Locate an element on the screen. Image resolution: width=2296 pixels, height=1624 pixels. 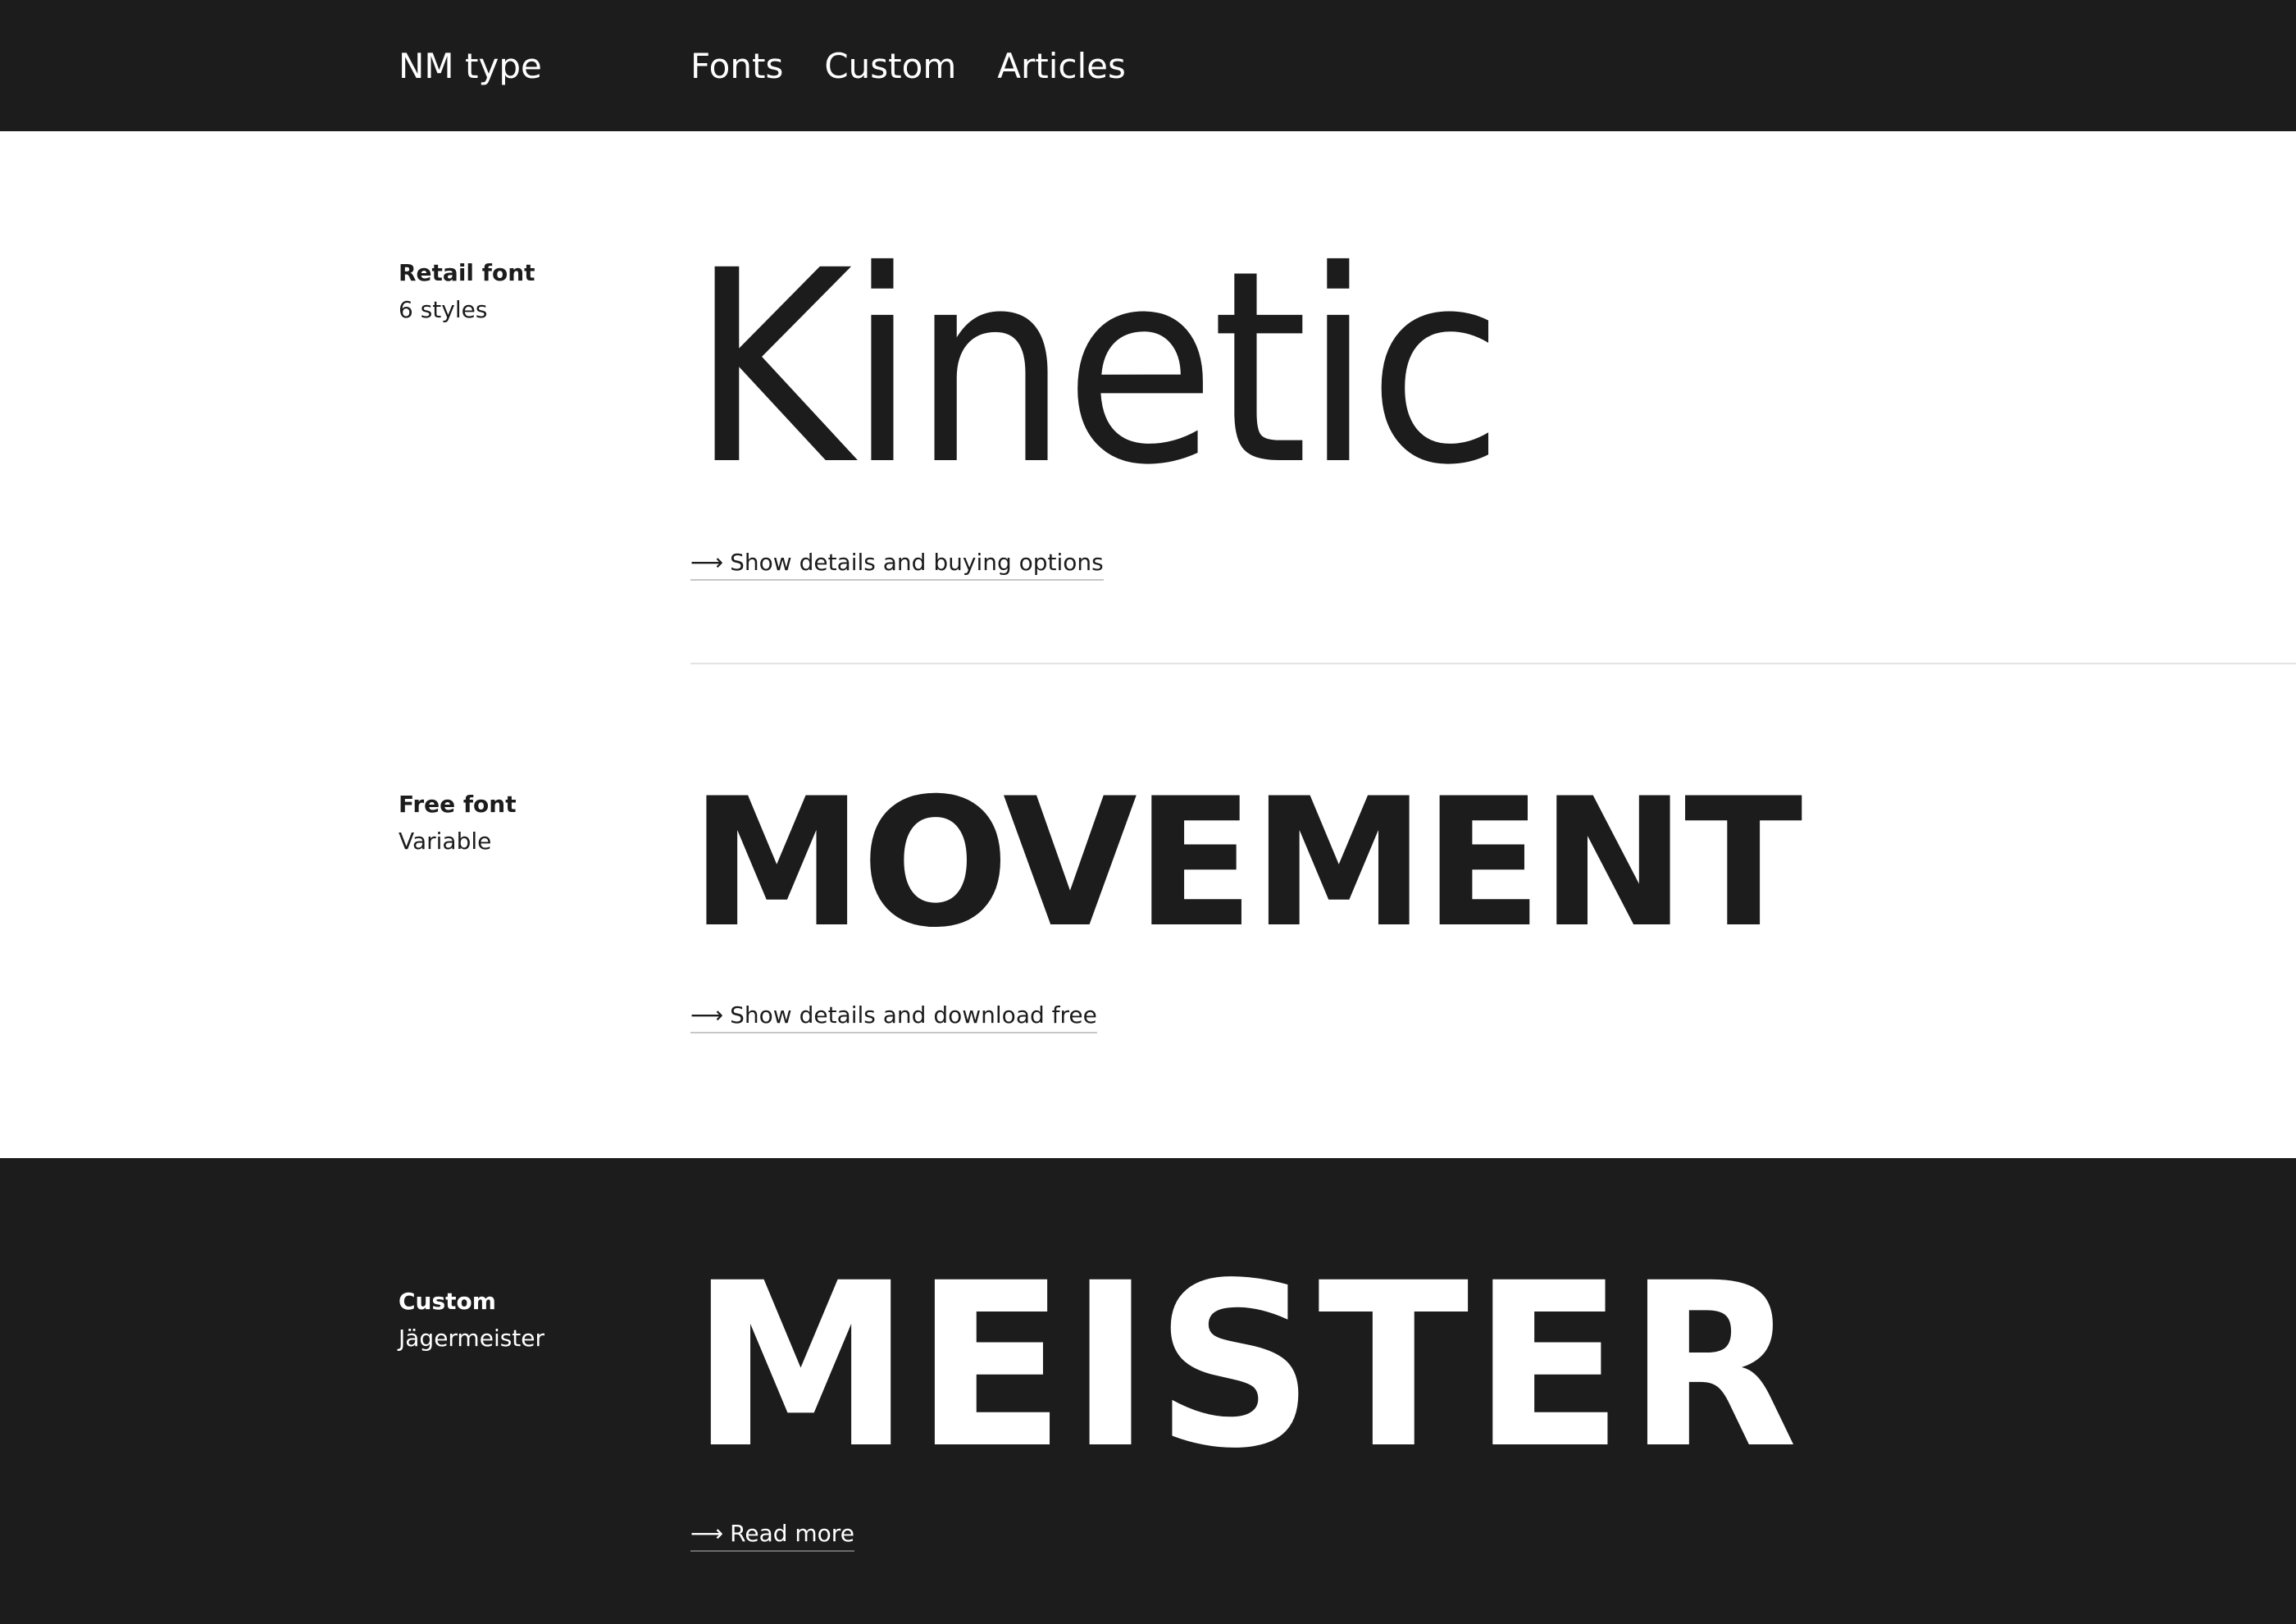
font-kind-label: Free font is located at coordinates (458, 804).